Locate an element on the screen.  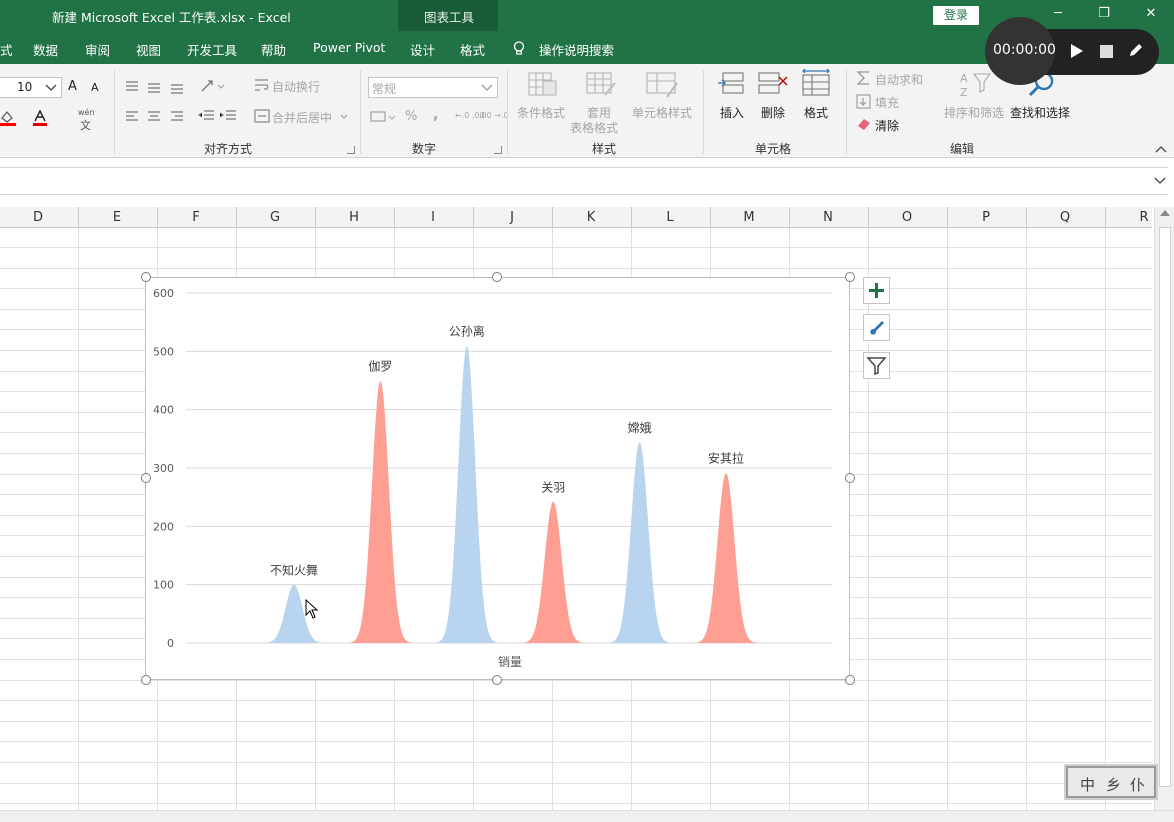
tab-formulas: 式 is located at coordinates (6, 49).